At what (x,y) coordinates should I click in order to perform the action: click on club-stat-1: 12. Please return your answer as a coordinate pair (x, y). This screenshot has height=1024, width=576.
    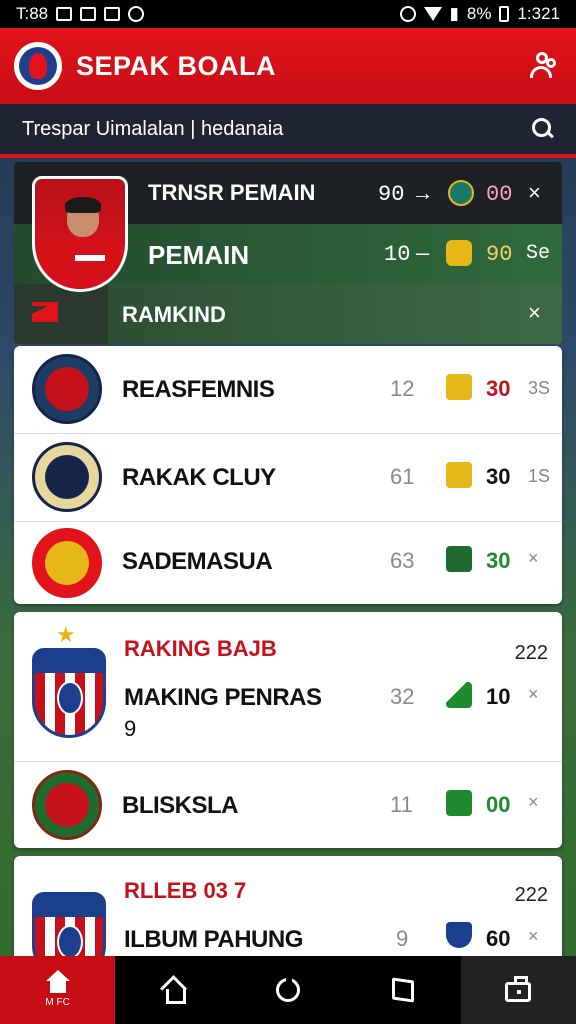
    Looking at the image, I should click on (402, 388).